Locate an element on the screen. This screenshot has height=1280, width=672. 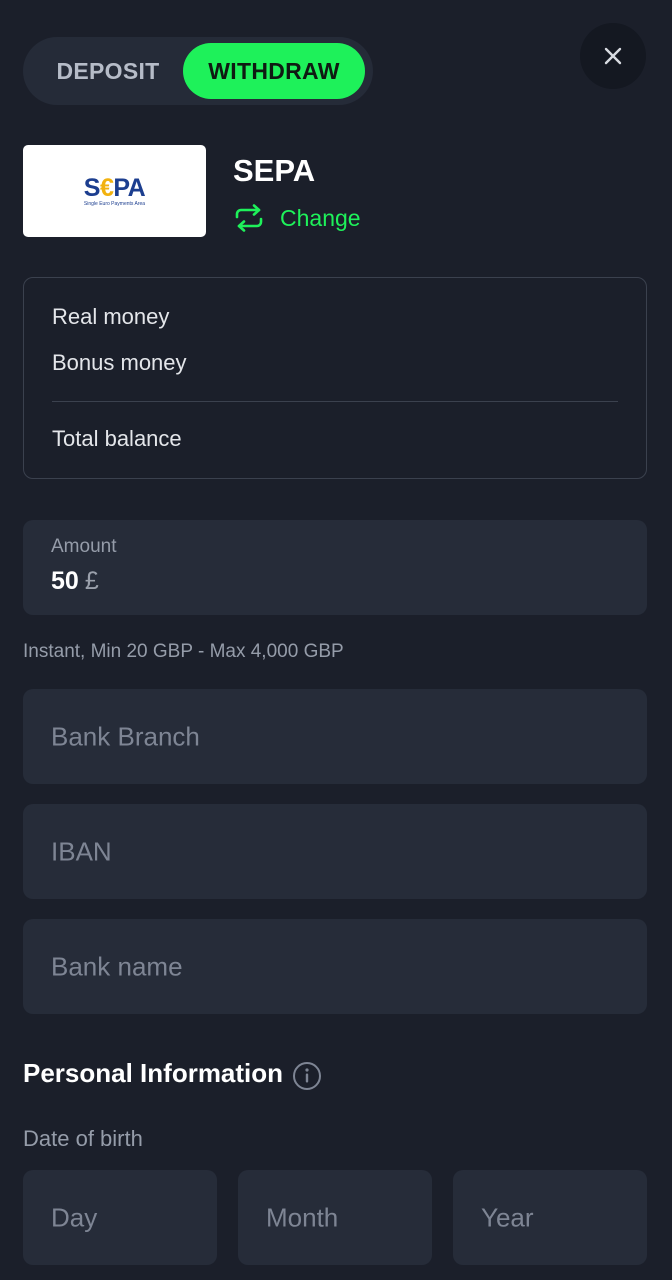
balance-divider is located at coordinates (335, 401).